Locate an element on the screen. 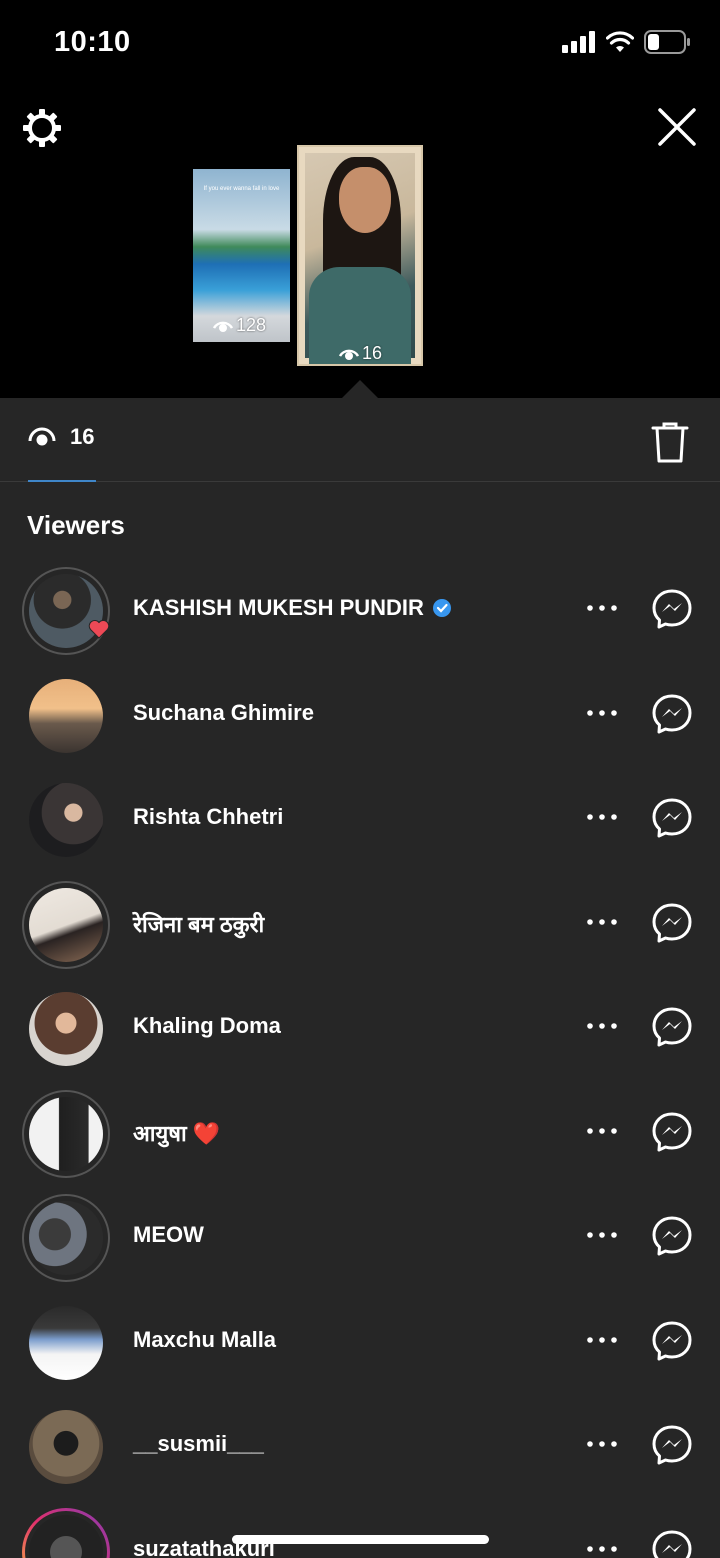 The height and width of the screenshot is (1558, 720). viewer-row: रेजिना बम ठकुरी is located at coordinates (360, 924).